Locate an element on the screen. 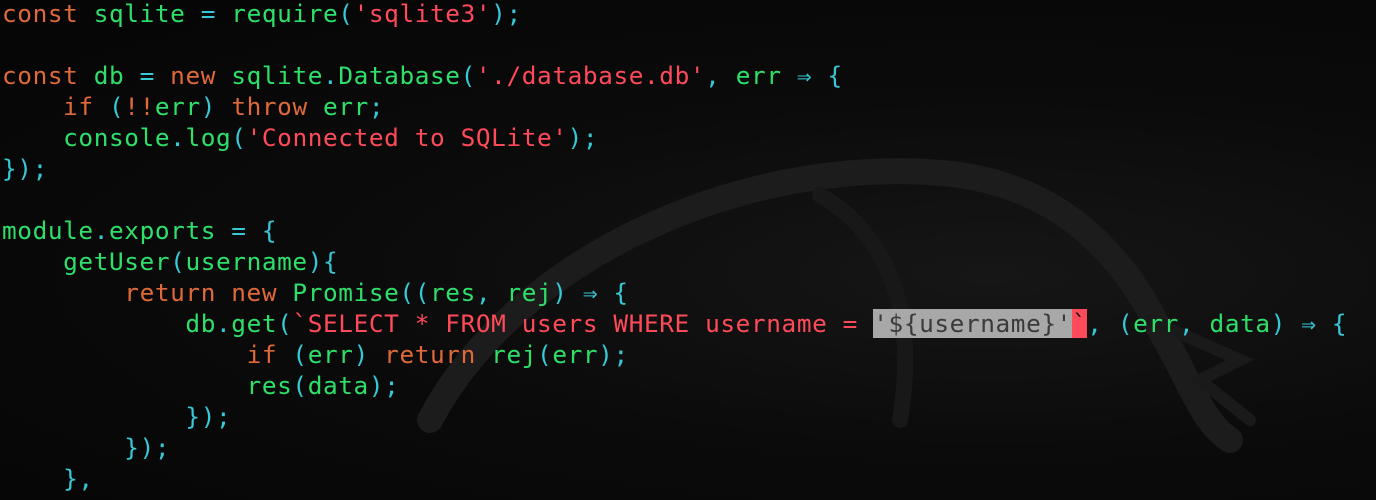 The width and height of the screenshot is (1376, 500). punctuation-token: }, is located at coordinates (78, 478).